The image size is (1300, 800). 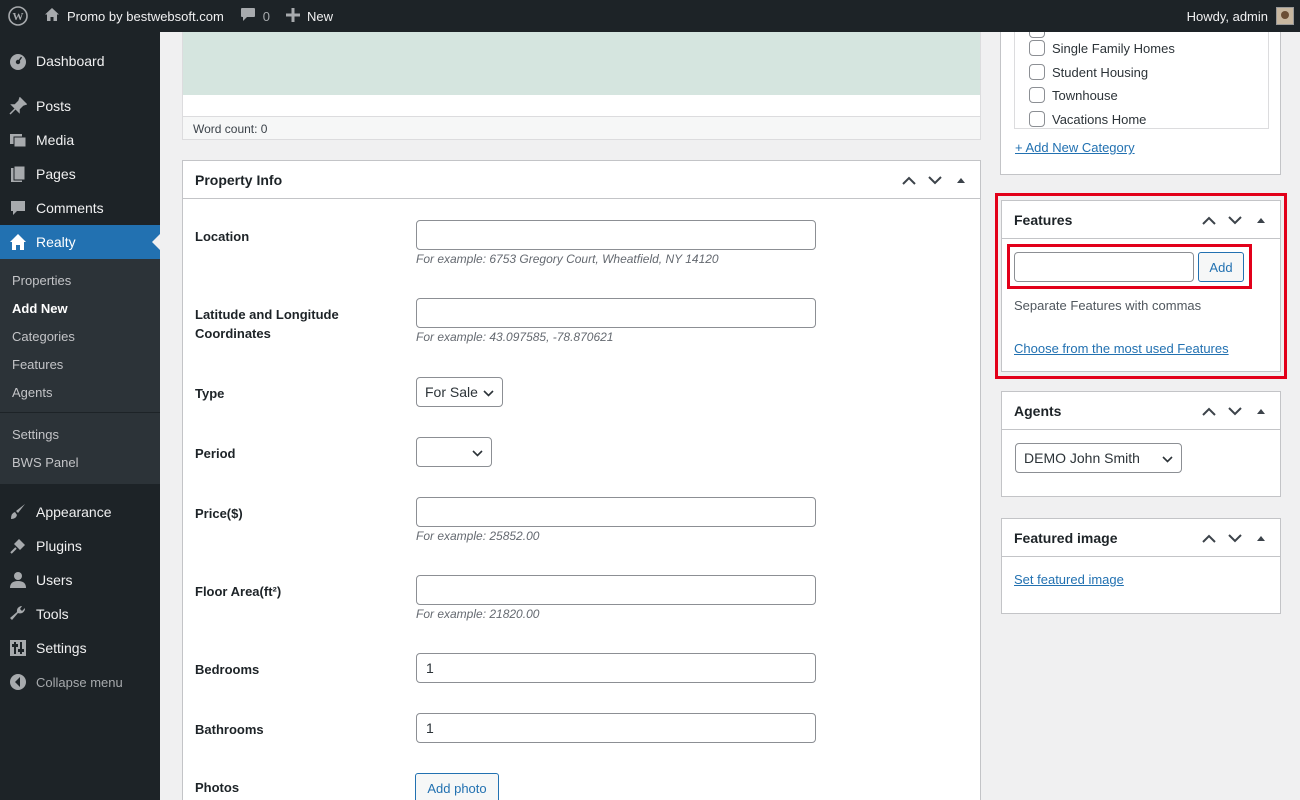 I want to click on category-item: Student Housing, so click(x=1088, y=72).